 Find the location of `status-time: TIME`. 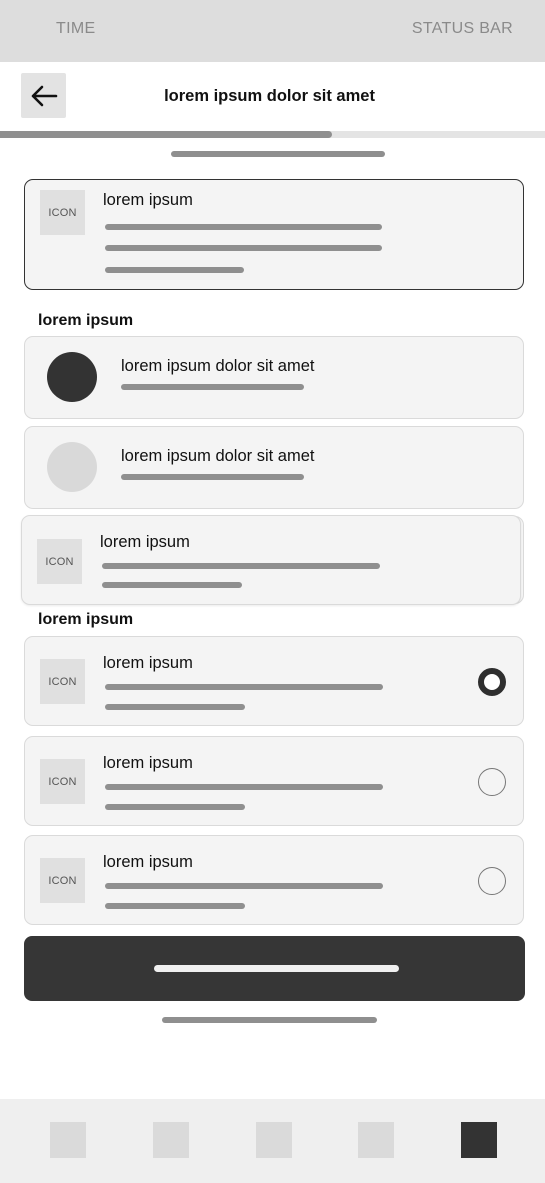

status-time: TIME is located at coordinates (76, 28).